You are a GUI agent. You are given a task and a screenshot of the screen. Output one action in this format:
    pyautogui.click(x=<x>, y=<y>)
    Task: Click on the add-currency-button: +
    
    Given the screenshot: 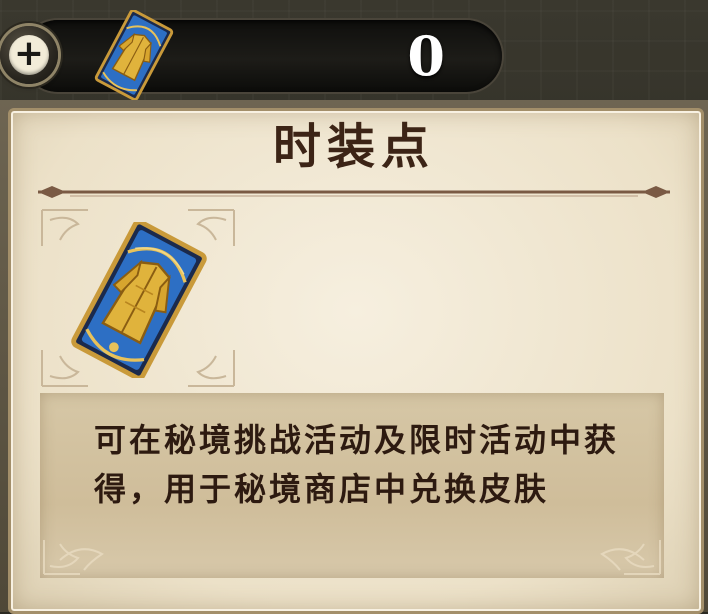 What is the action you would take?
    pyautogui.click(x=29, y=55)
    